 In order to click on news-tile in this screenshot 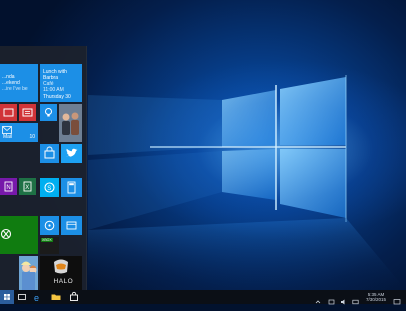, I will do `click(27, 112)`.